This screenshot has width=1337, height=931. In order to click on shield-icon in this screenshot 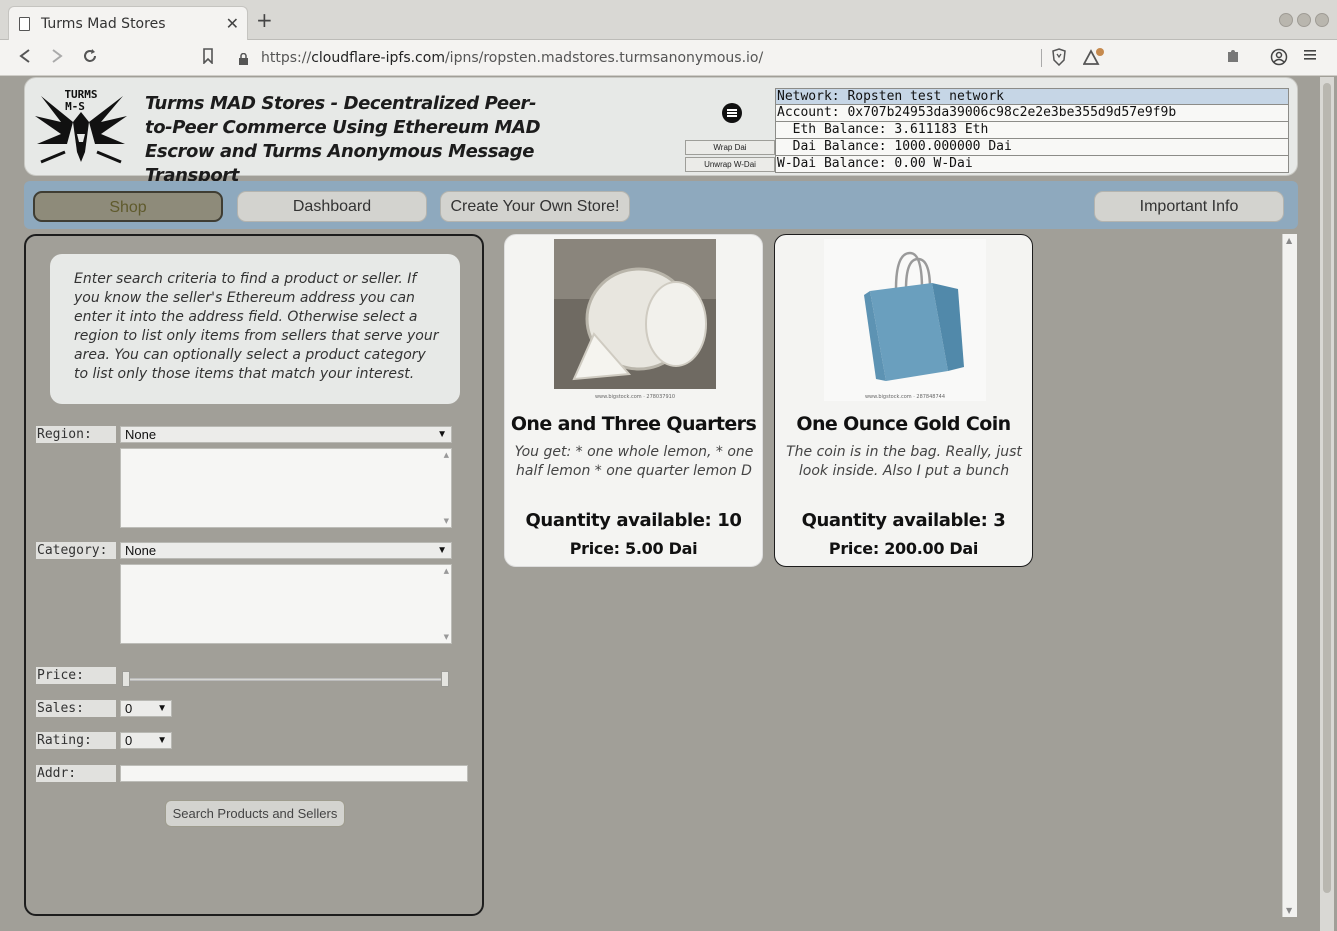, I will do `click(1059, 59)`.